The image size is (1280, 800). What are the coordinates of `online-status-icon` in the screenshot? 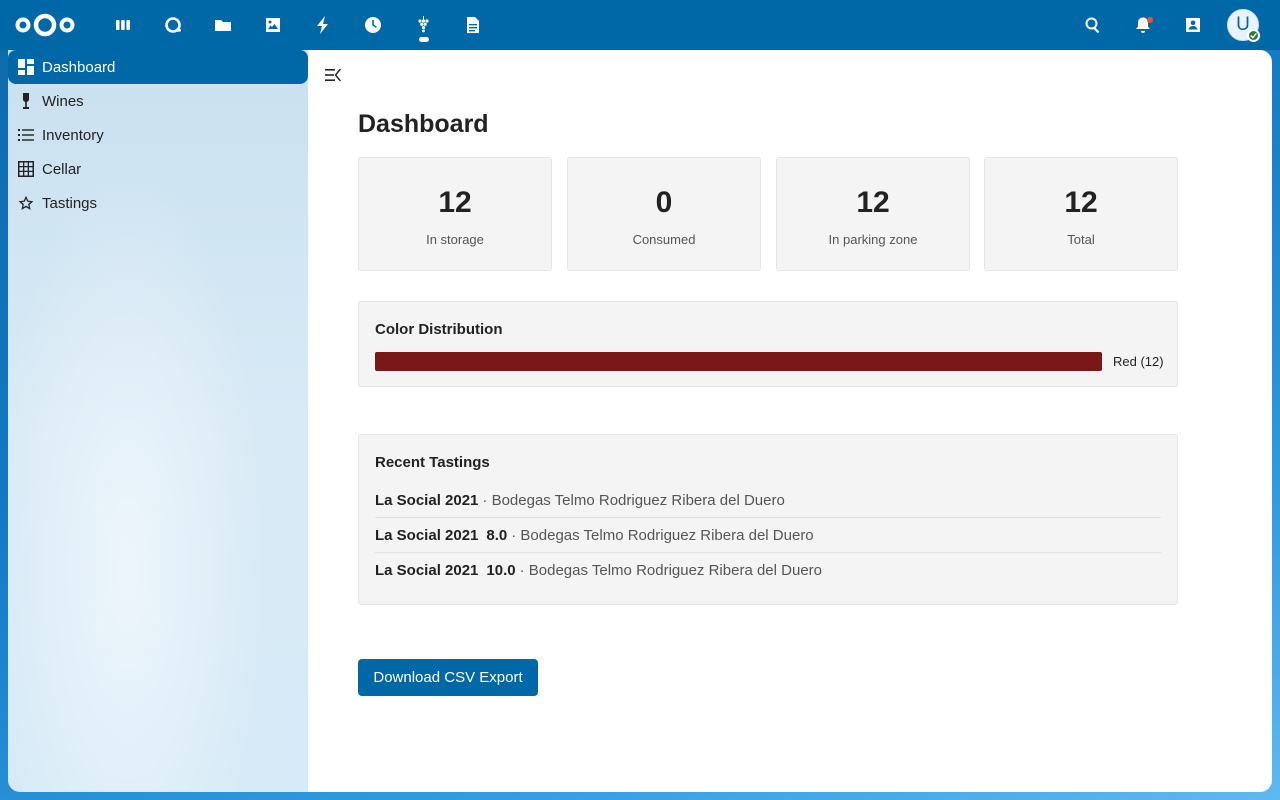 It's located at (1253, 35).